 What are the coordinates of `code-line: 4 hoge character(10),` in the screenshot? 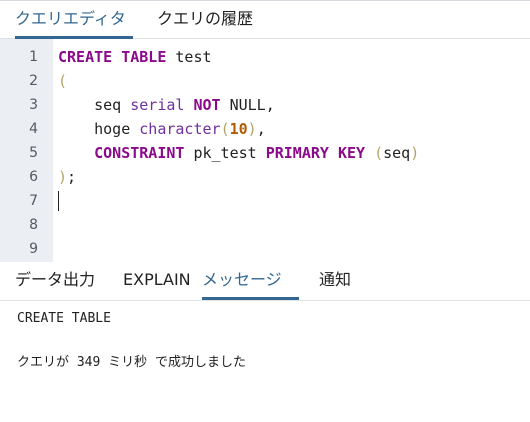 It's located at (265, 129).